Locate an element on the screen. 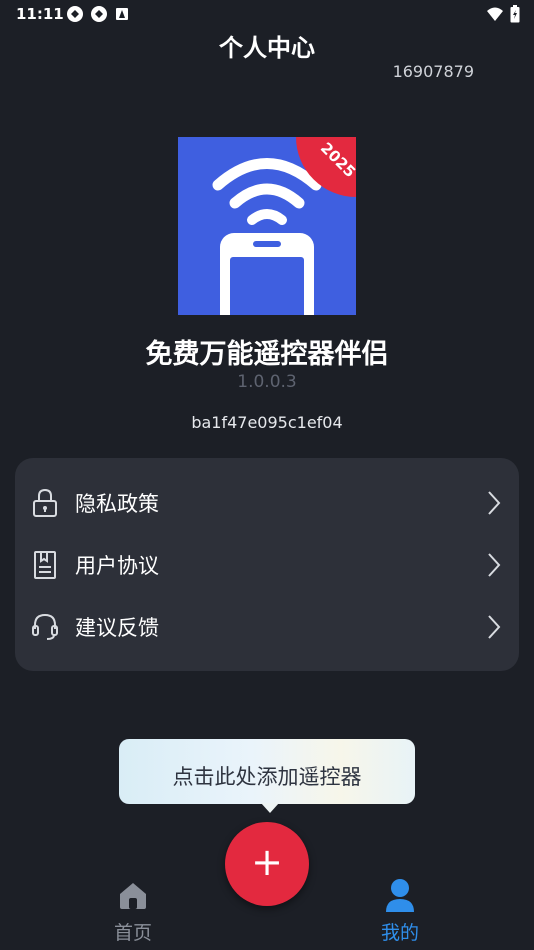 The image size is (534, 950). status-bar: 11:11 is located at coordinates (267, 14).